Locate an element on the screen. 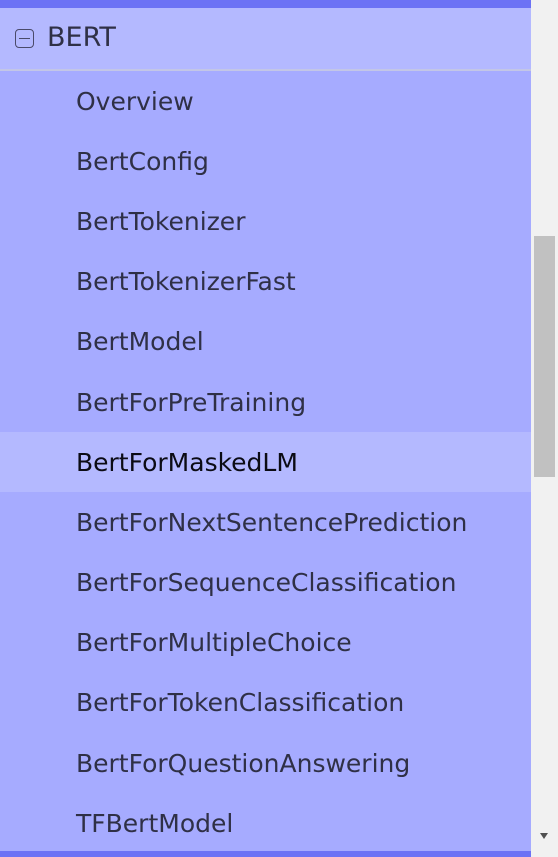 The image size is (558, 857). section-title: BERT is located at coordinates (81, 37).